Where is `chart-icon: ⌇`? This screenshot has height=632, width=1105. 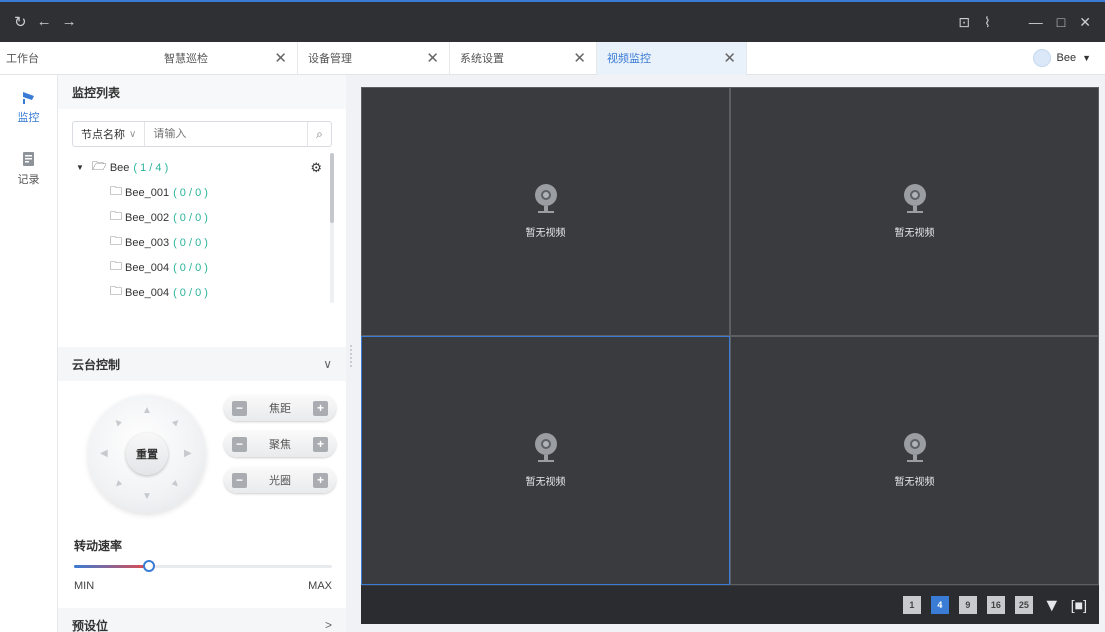 chart-icon: ⌇ is located at coordinates (987, 22).